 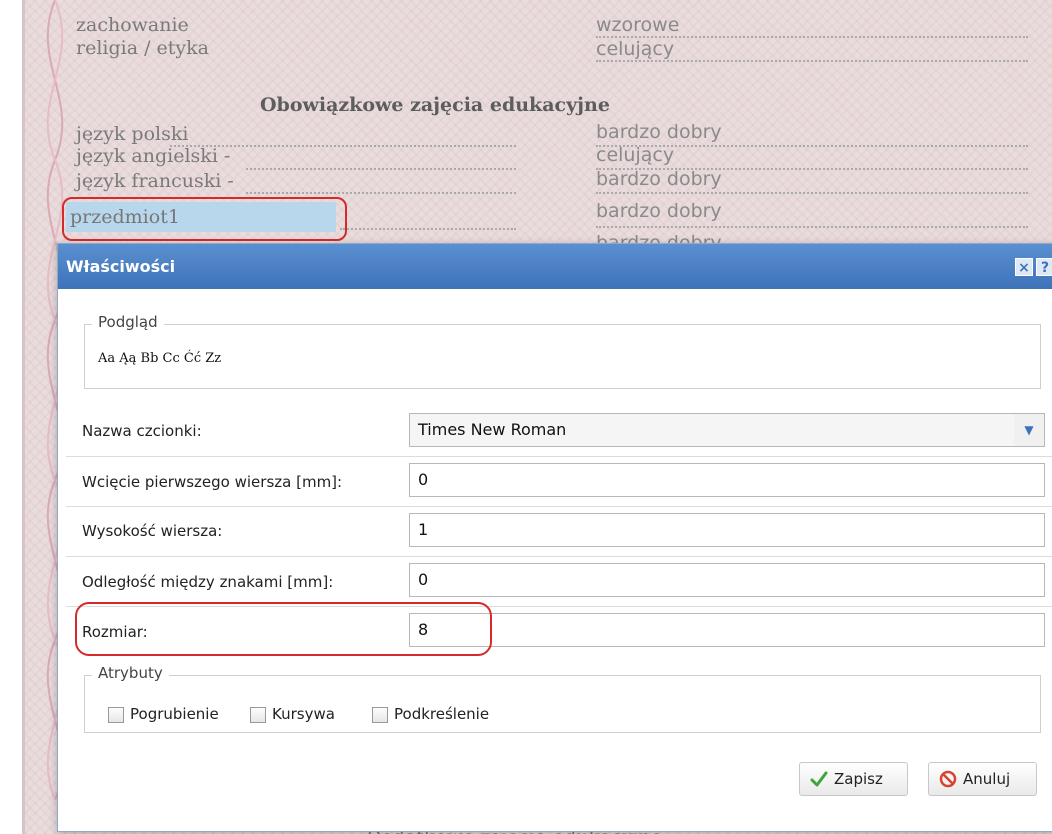 I want to click on checkmark-icon, so click(x=819, y=779).